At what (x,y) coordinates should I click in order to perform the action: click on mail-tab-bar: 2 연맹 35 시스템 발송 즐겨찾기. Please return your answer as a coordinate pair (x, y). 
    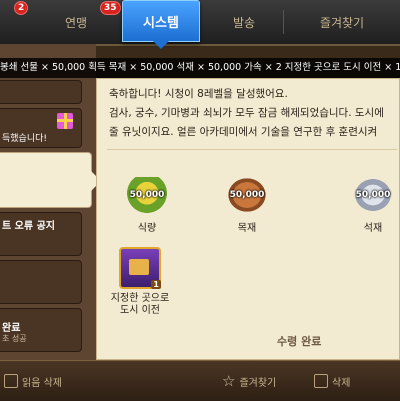
    Looking at the image, I should click on (200, 24).